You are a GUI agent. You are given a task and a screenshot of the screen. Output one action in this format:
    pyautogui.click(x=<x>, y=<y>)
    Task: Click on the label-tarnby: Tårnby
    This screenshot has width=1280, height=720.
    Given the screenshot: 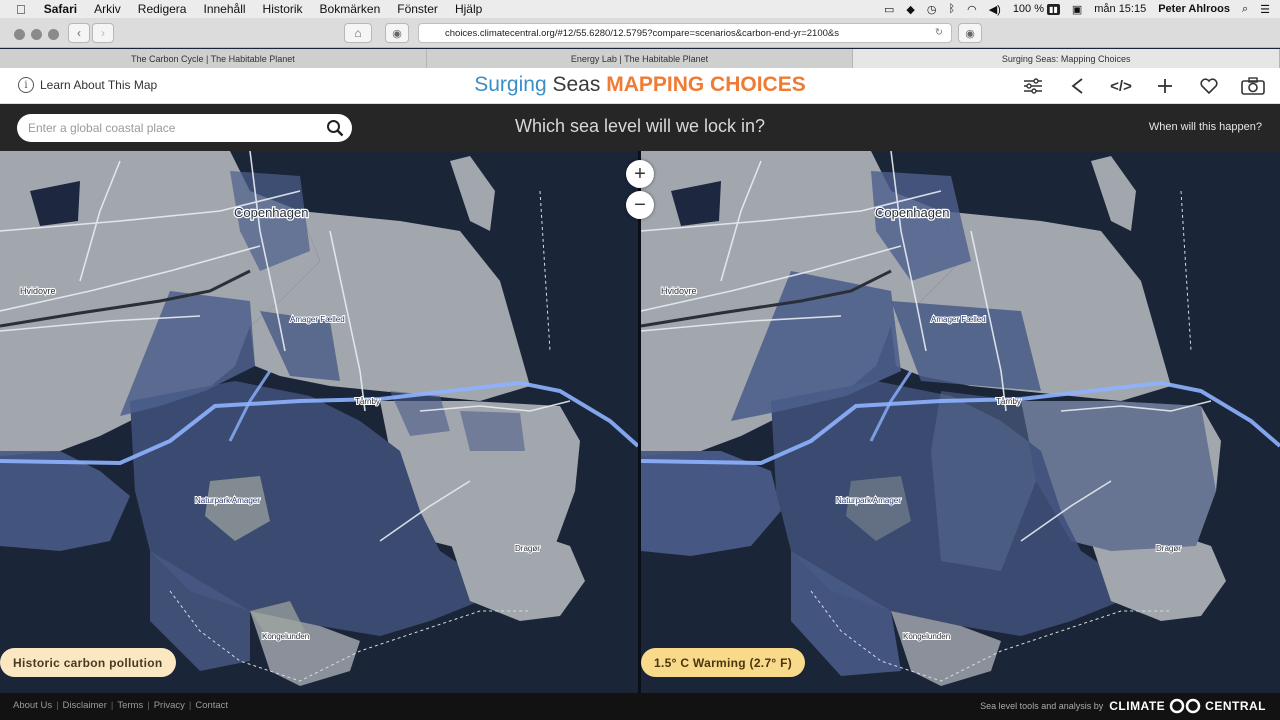 What is the action you would take?
    pyautogui.click(x=367, y=401)
    